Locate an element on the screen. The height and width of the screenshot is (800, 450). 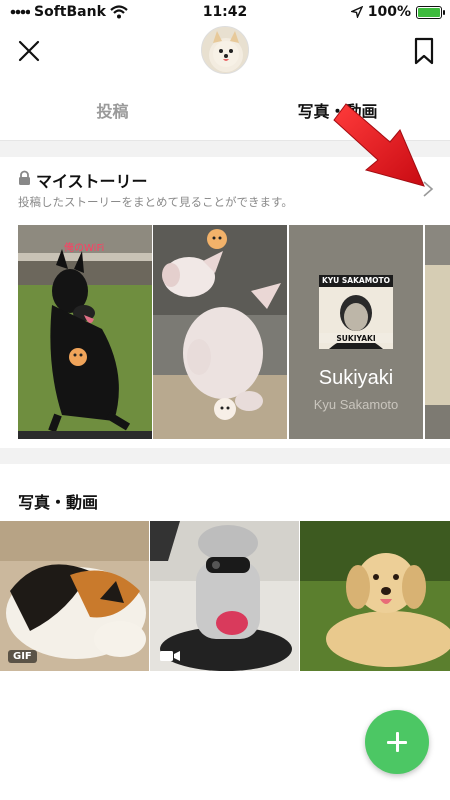
my-story-subtitle: 投稿したストーリーをまとめて見ることができます。 is located at coordinates (155, 202).